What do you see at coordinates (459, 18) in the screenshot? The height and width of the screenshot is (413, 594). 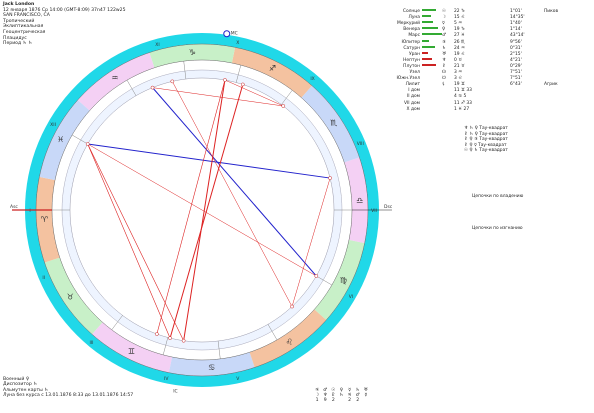 I see `planet-position: 15 ♌` at bounding box center [459, 18].